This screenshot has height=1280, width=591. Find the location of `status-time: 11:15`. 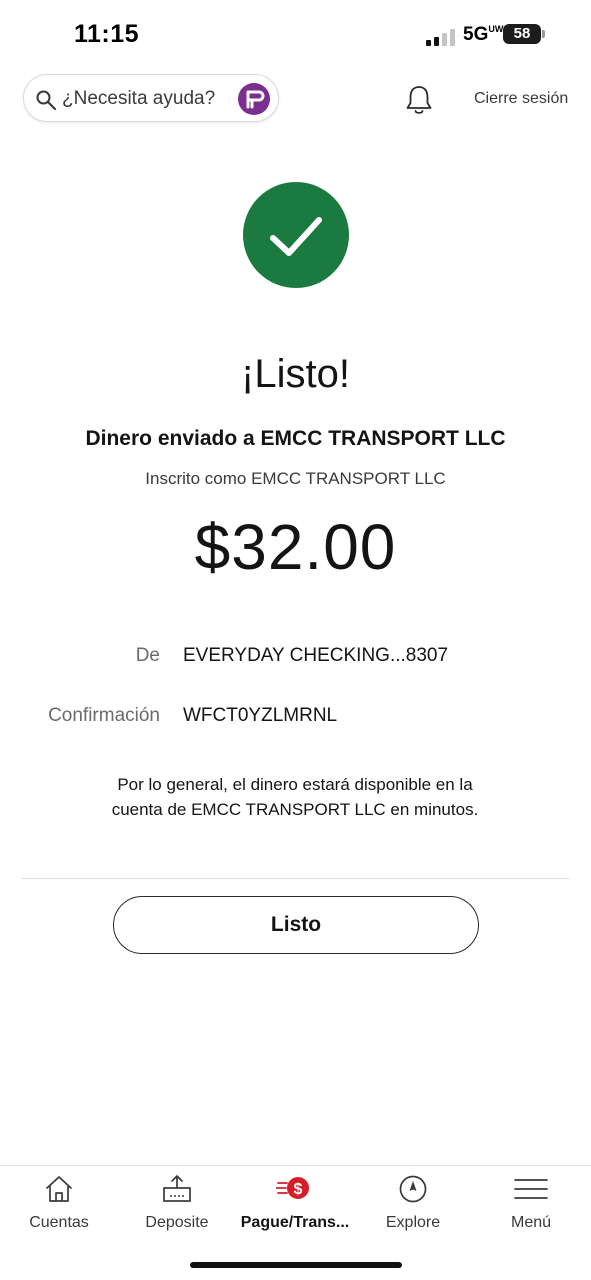

status-time: 11:15 is located at coordinates (107, 34).